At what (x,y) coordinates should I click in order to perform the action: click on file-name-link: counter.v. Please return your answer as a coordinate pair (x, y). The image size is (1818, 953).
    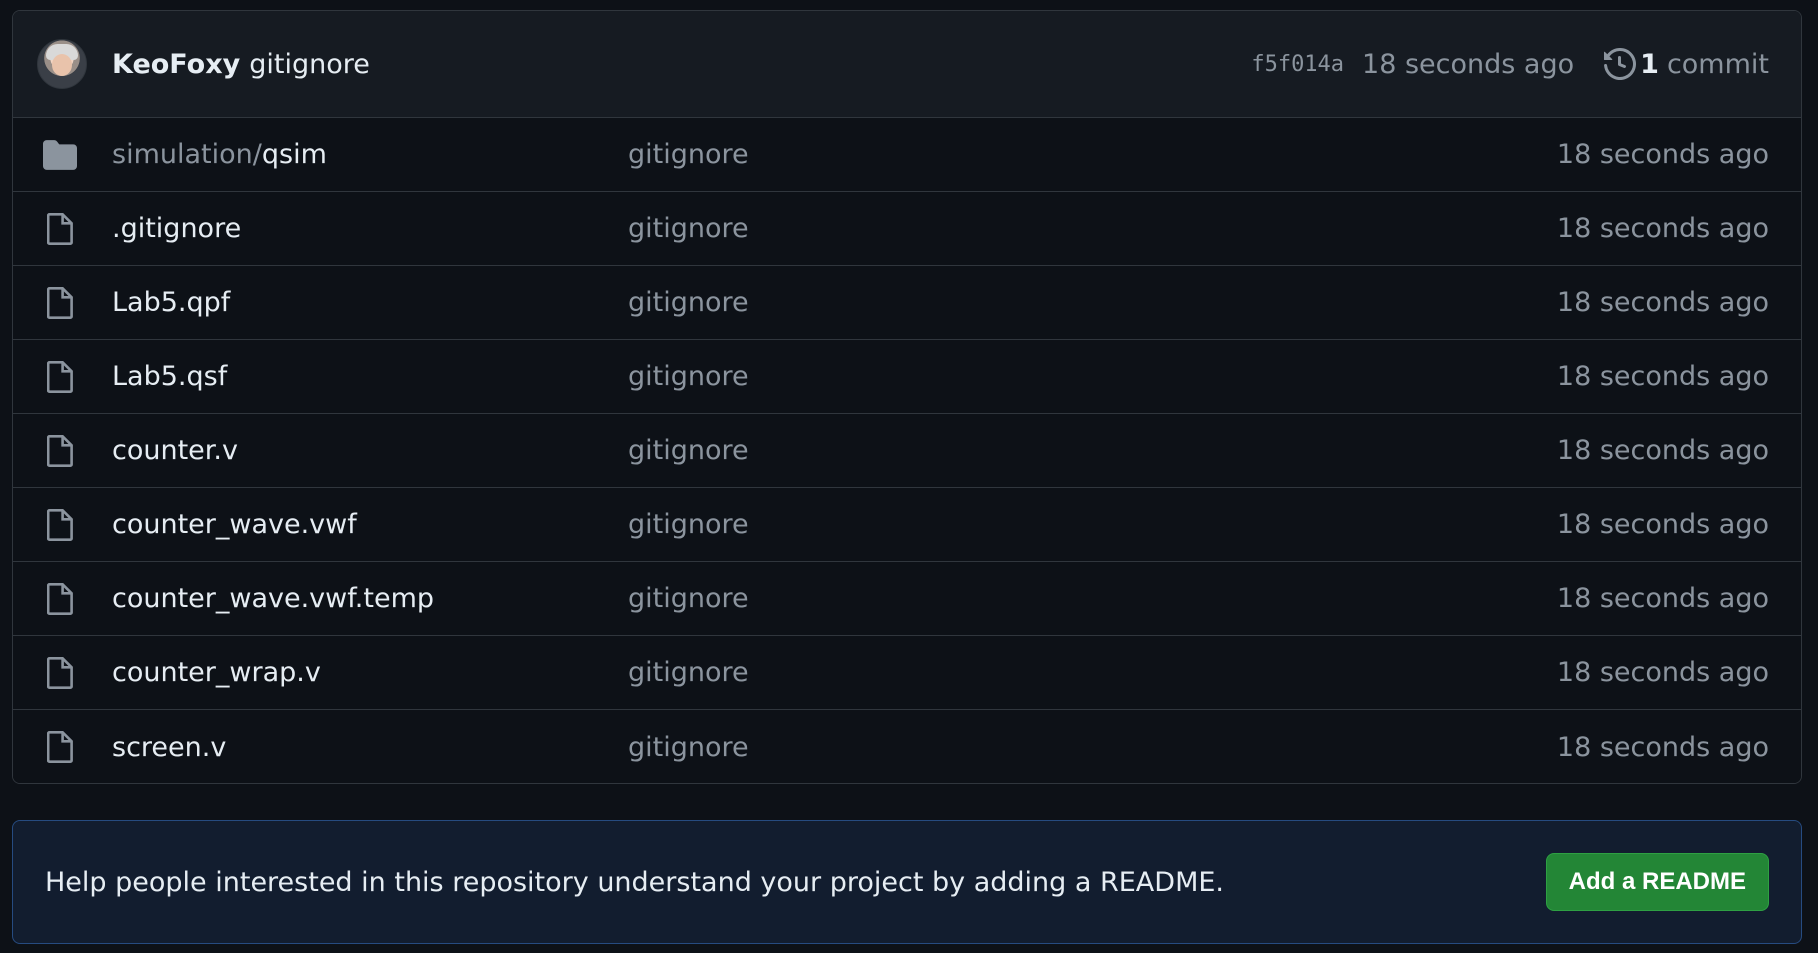
    Looking at the image, I should click on (370, 450).